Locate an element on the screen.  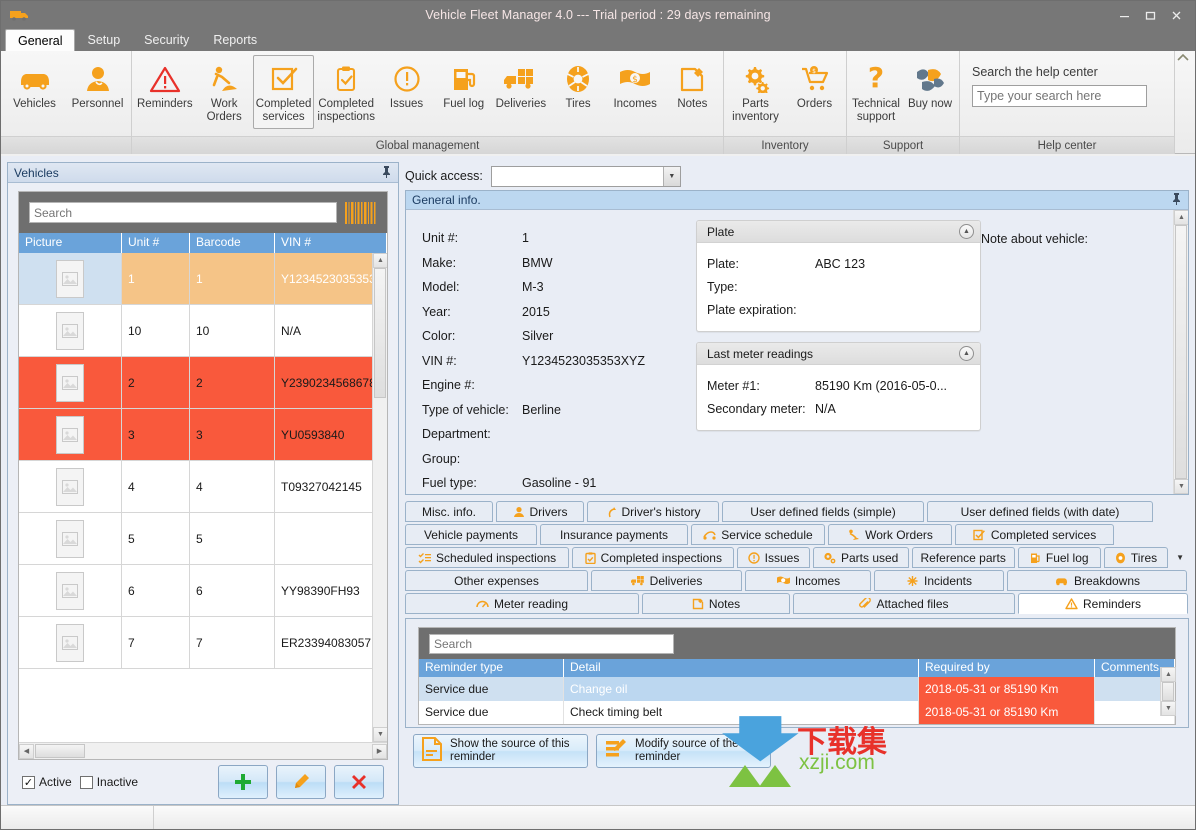
tab-deliveries: Deliveries is located at coordinates (666, 580).